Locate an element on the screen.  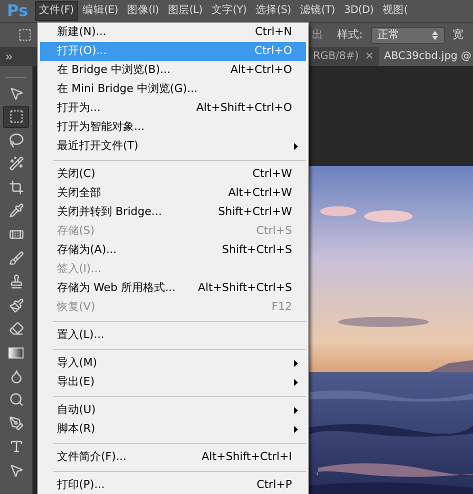
menu-bar-item: 3D(D) is located at coordinates (359, 11).